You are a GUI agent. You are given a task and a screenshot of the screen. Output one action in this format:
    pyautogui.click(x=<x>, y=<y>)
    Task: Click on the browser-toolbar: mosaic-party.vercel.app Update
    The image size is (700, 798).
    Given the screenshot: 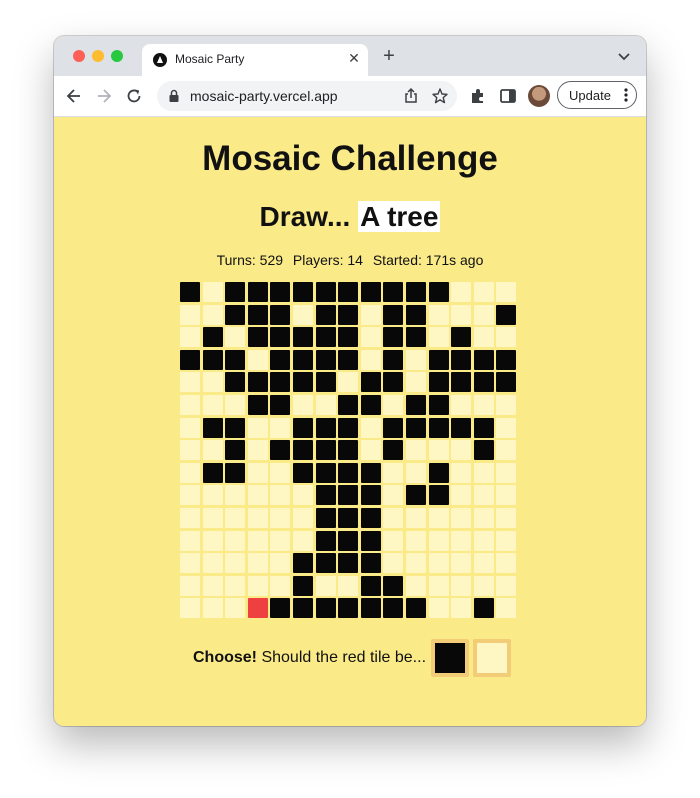 What is the action you would take?
    pyautogui.click(x=350, y=96)
    